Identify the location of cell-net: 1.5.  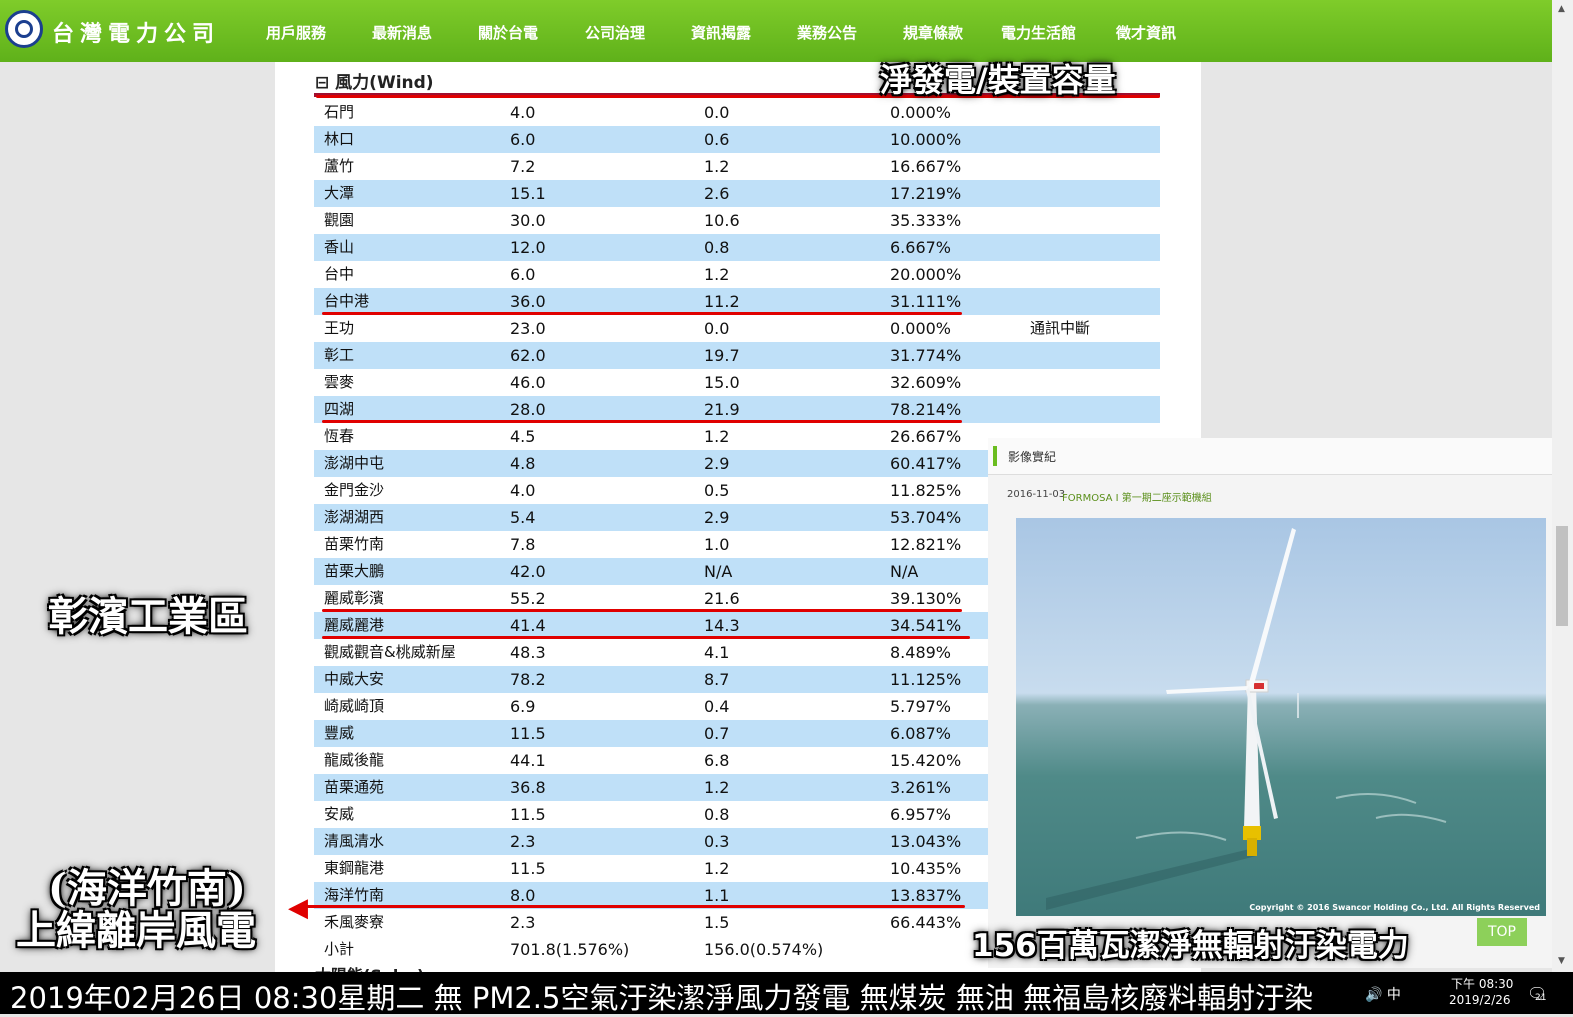
(717, 922).